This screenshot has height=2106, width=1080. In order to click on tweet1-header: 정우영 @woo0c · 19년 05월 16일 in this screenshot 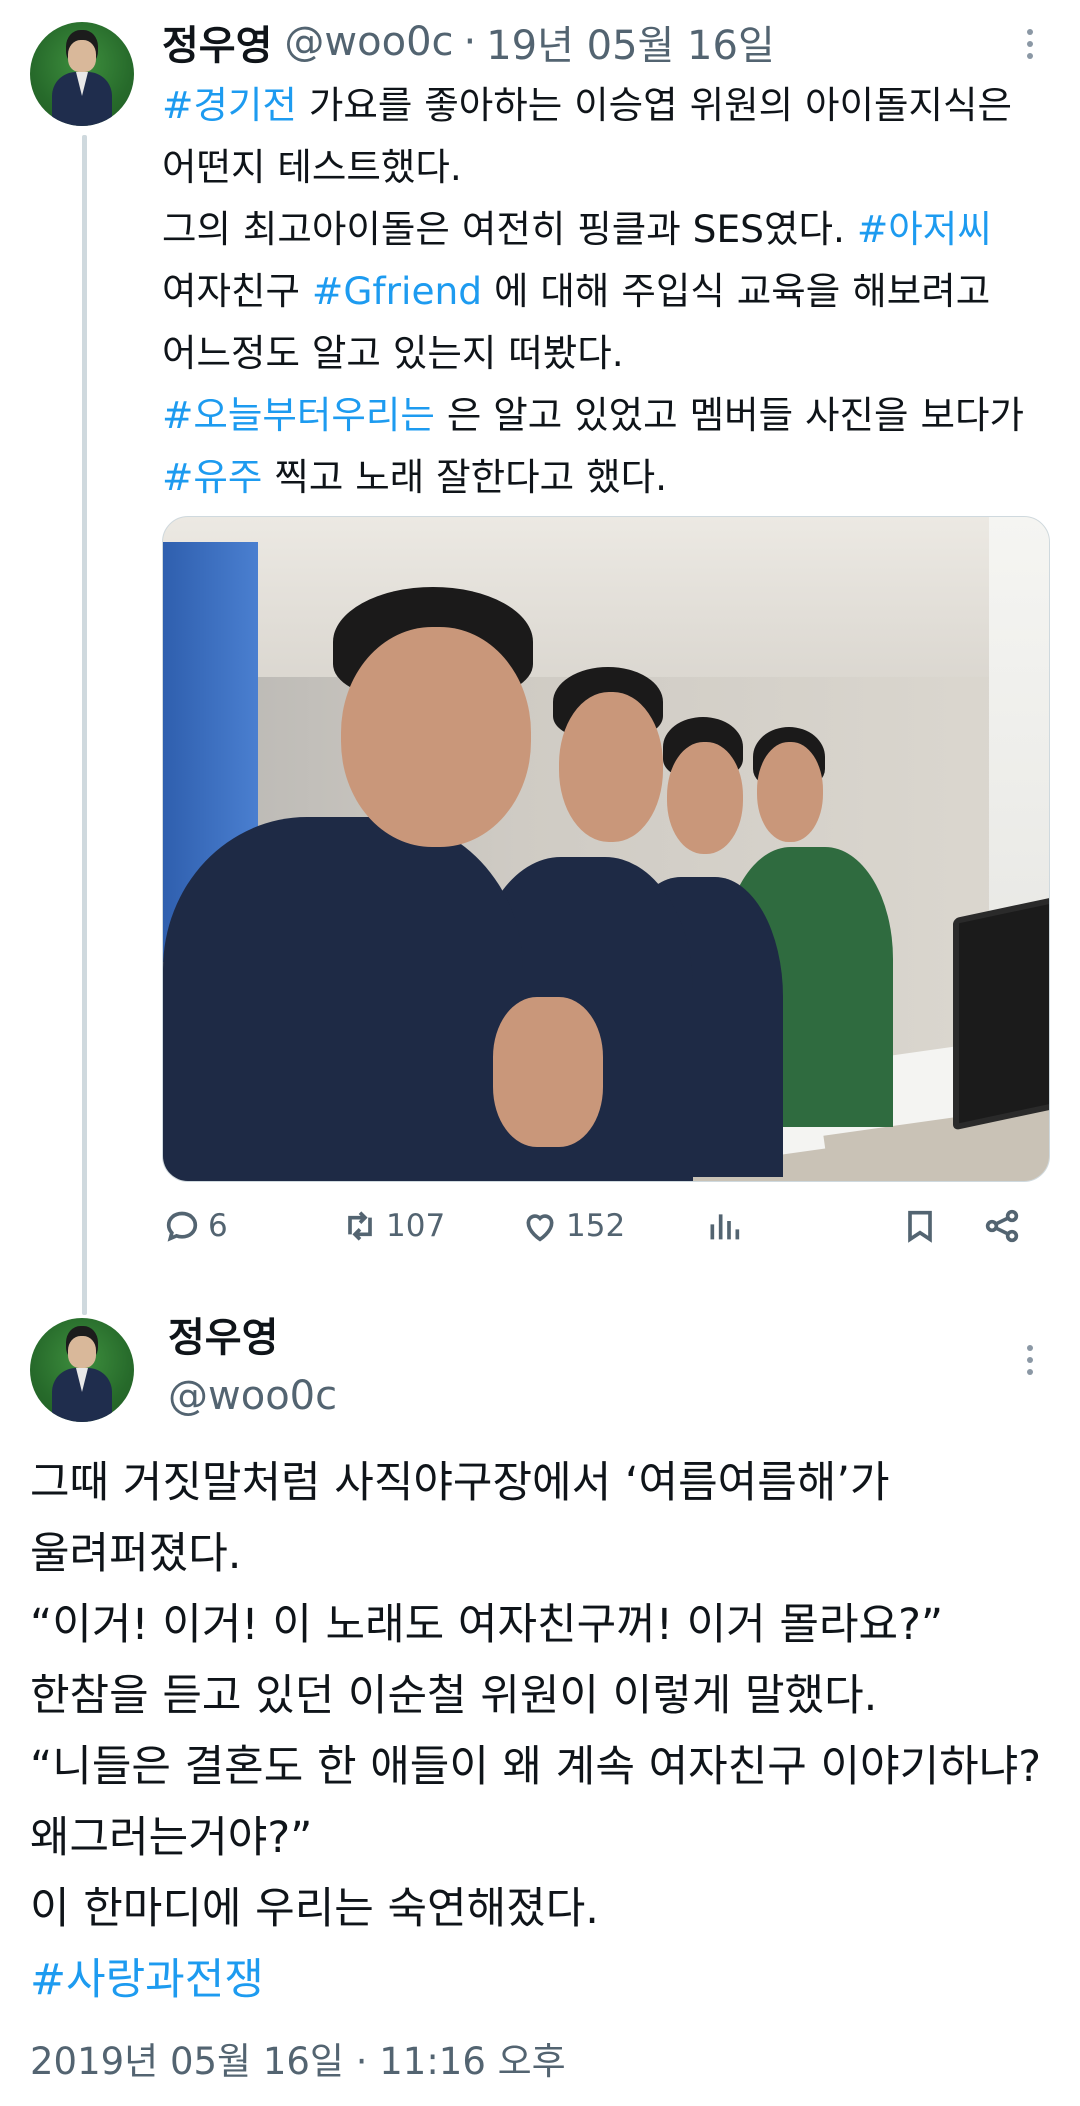, I will do `click(468, 42)`.